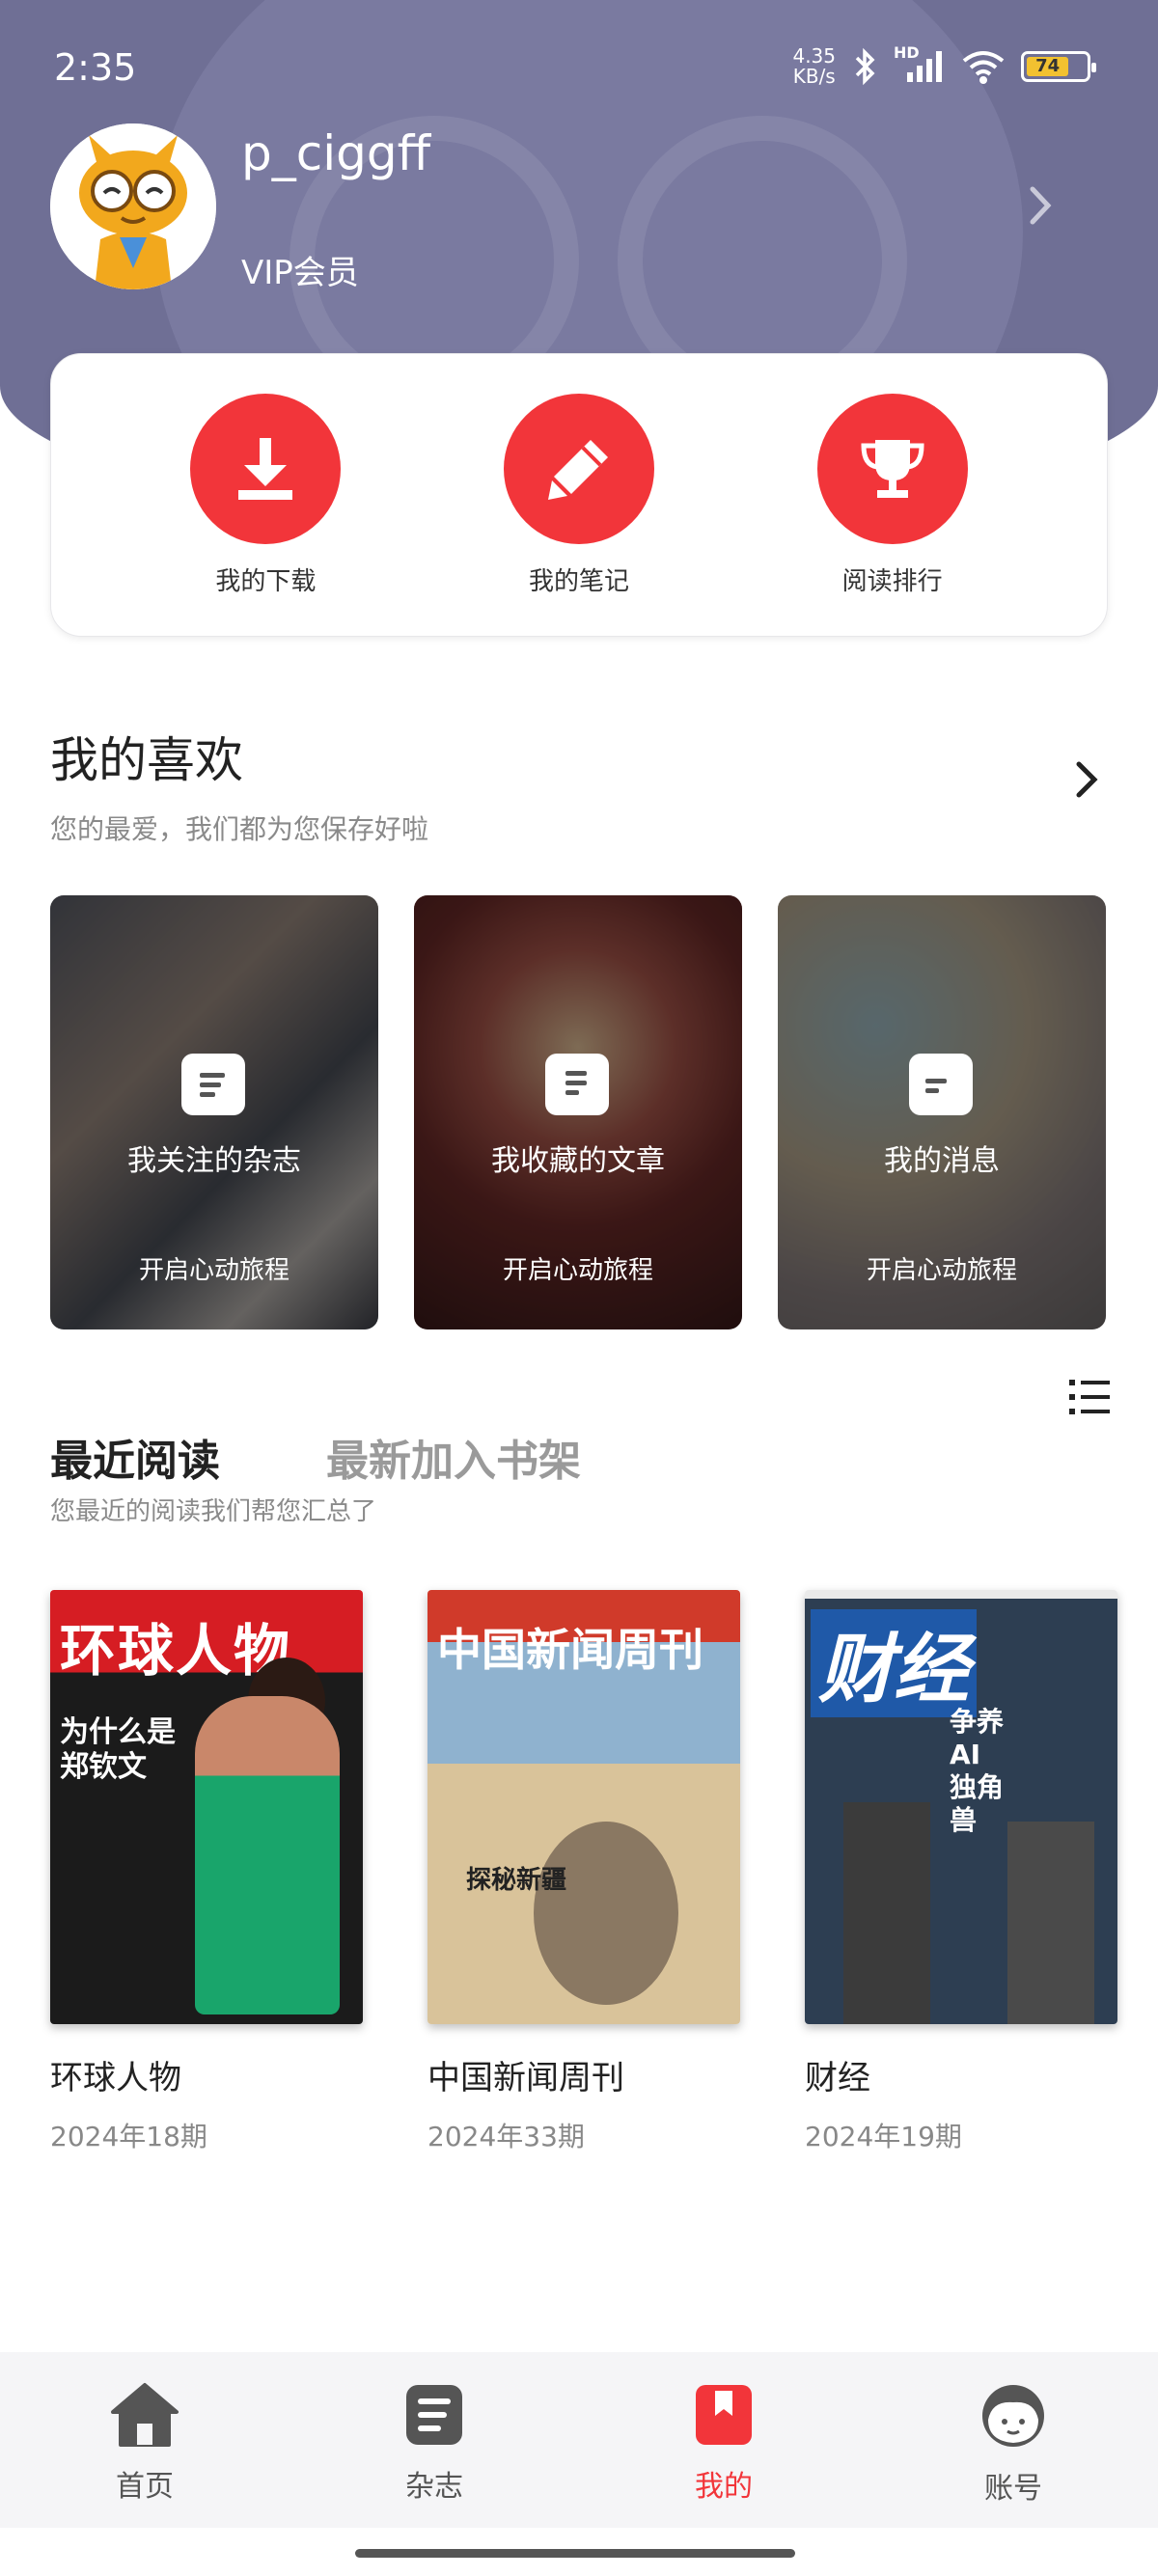  What do you see at coordinates (213, 1511) in the screenshot?
I see `recent-subtitle: 您最近的阅读我们帮您汇总了` at bounding box center [213, 1511].